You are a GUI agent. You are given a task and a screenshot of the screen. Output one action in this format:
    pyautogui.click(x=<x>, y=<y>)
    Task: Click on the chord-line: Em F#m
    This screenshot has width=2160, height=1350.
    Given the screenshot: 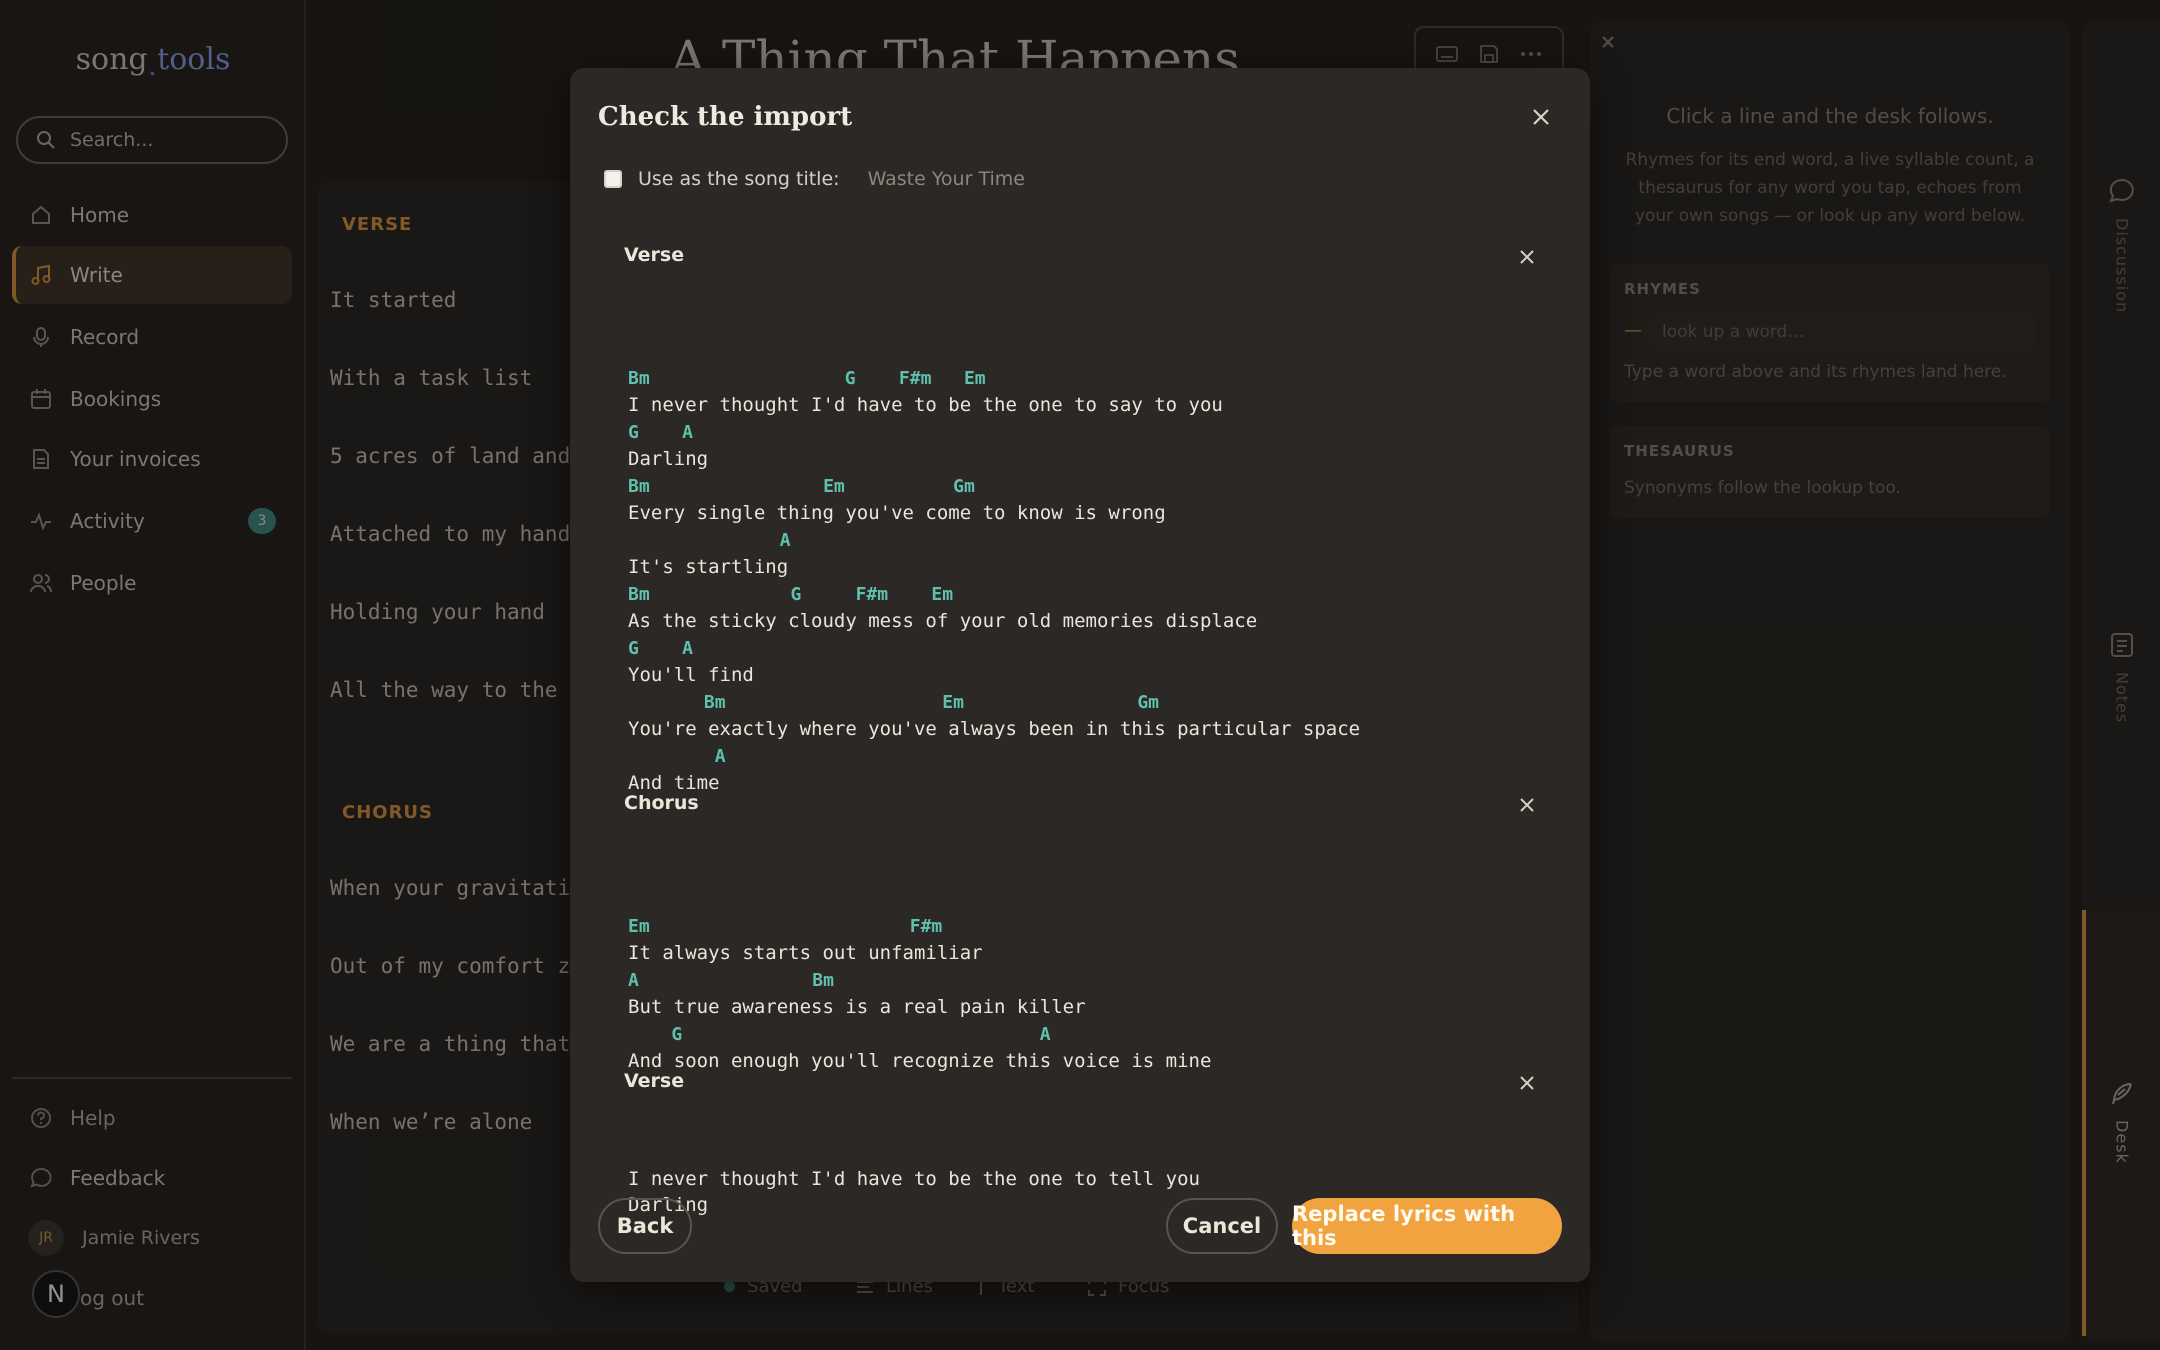 What is the action you would take?
    pyautogui.click(x=785, y=926)
    